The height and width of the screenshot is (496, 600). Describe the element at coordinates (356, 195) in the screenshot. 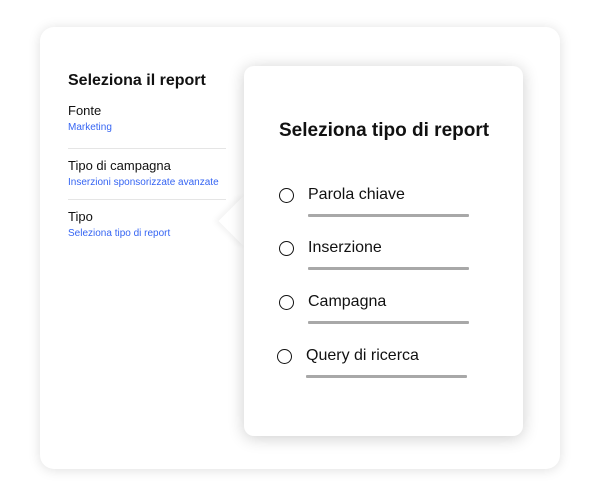

I see `option-label: Parola chiave` at that location.